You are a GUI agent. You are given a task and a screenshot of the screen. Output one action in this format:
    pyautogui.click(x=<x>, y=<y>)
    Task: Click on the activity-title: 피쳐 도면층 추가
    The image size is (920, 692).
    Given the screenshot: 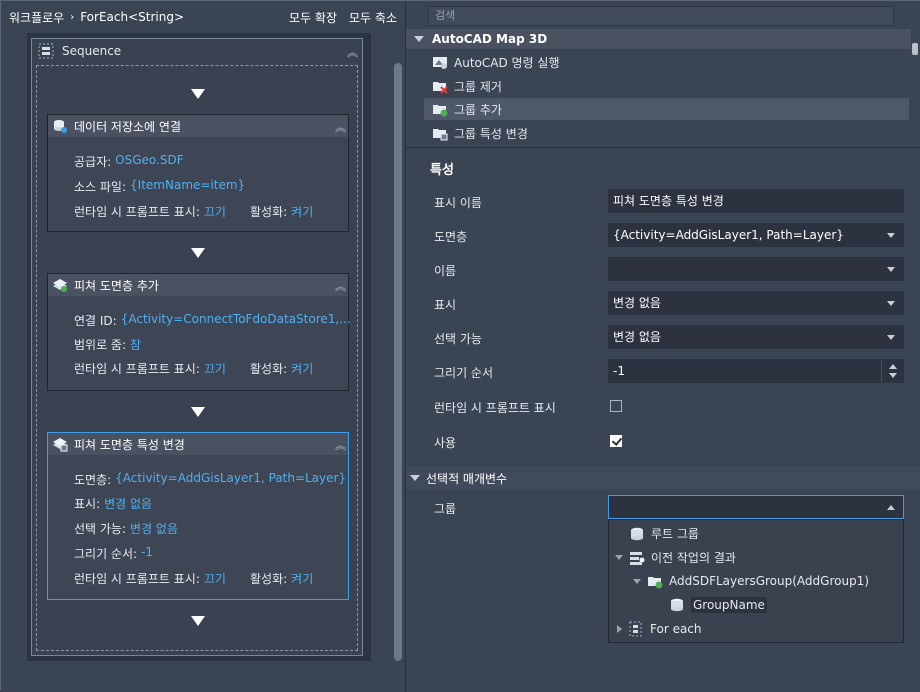 What is the action you would take?
    pyautogui.click(x=116, y=285)
    